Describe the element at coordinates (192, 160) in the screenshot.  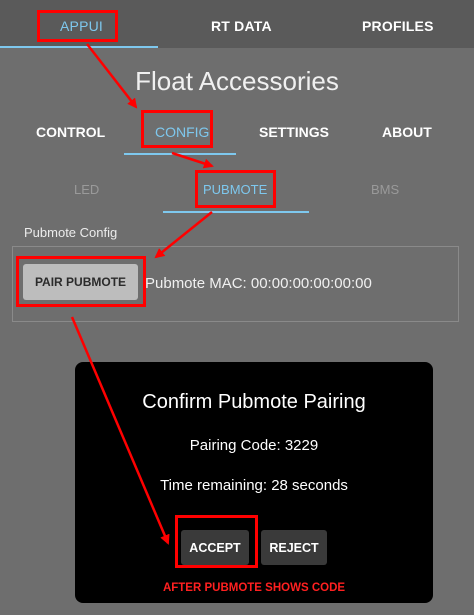
I see `arrow-config-to-pubmote` at that location.